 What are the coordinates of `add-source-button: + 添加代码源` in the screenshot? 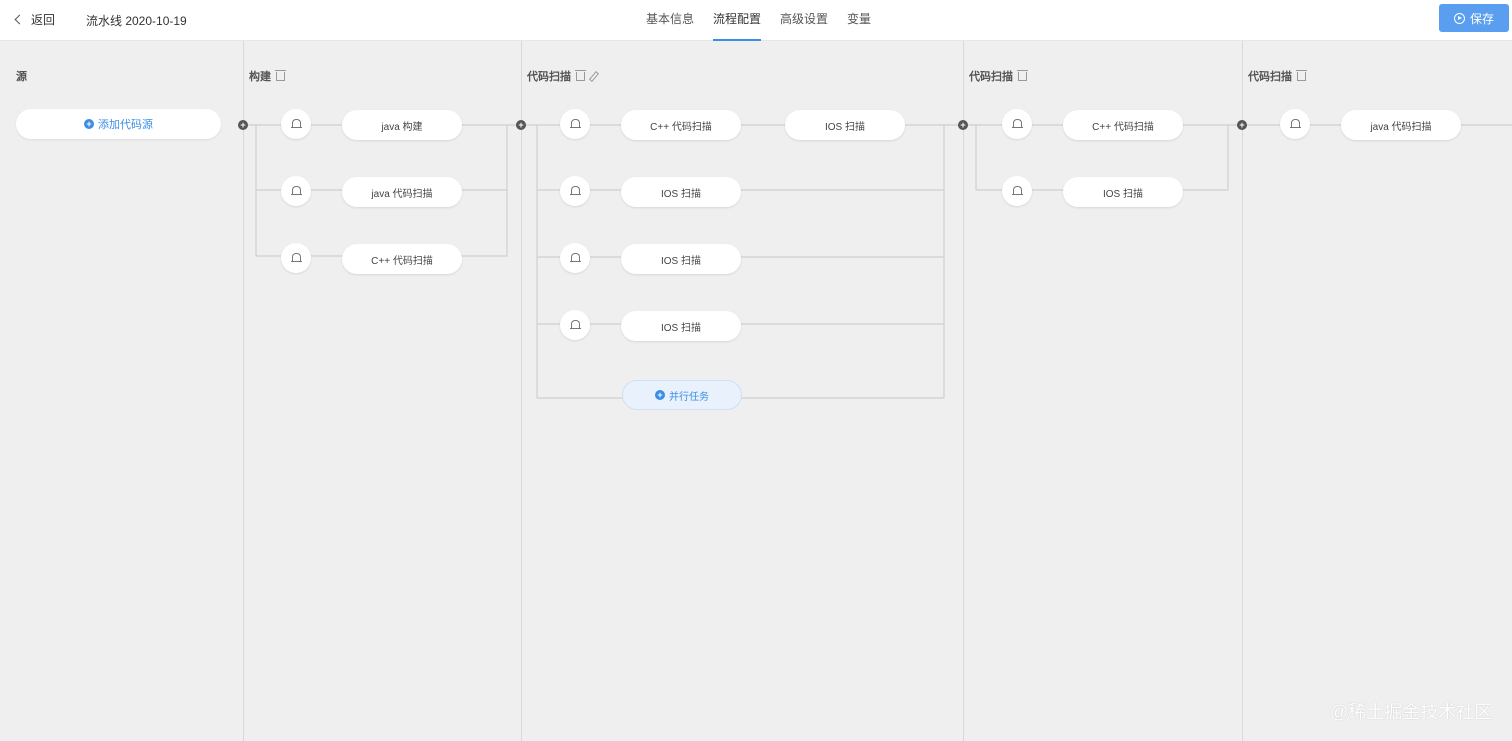 It's located at (118, 124).